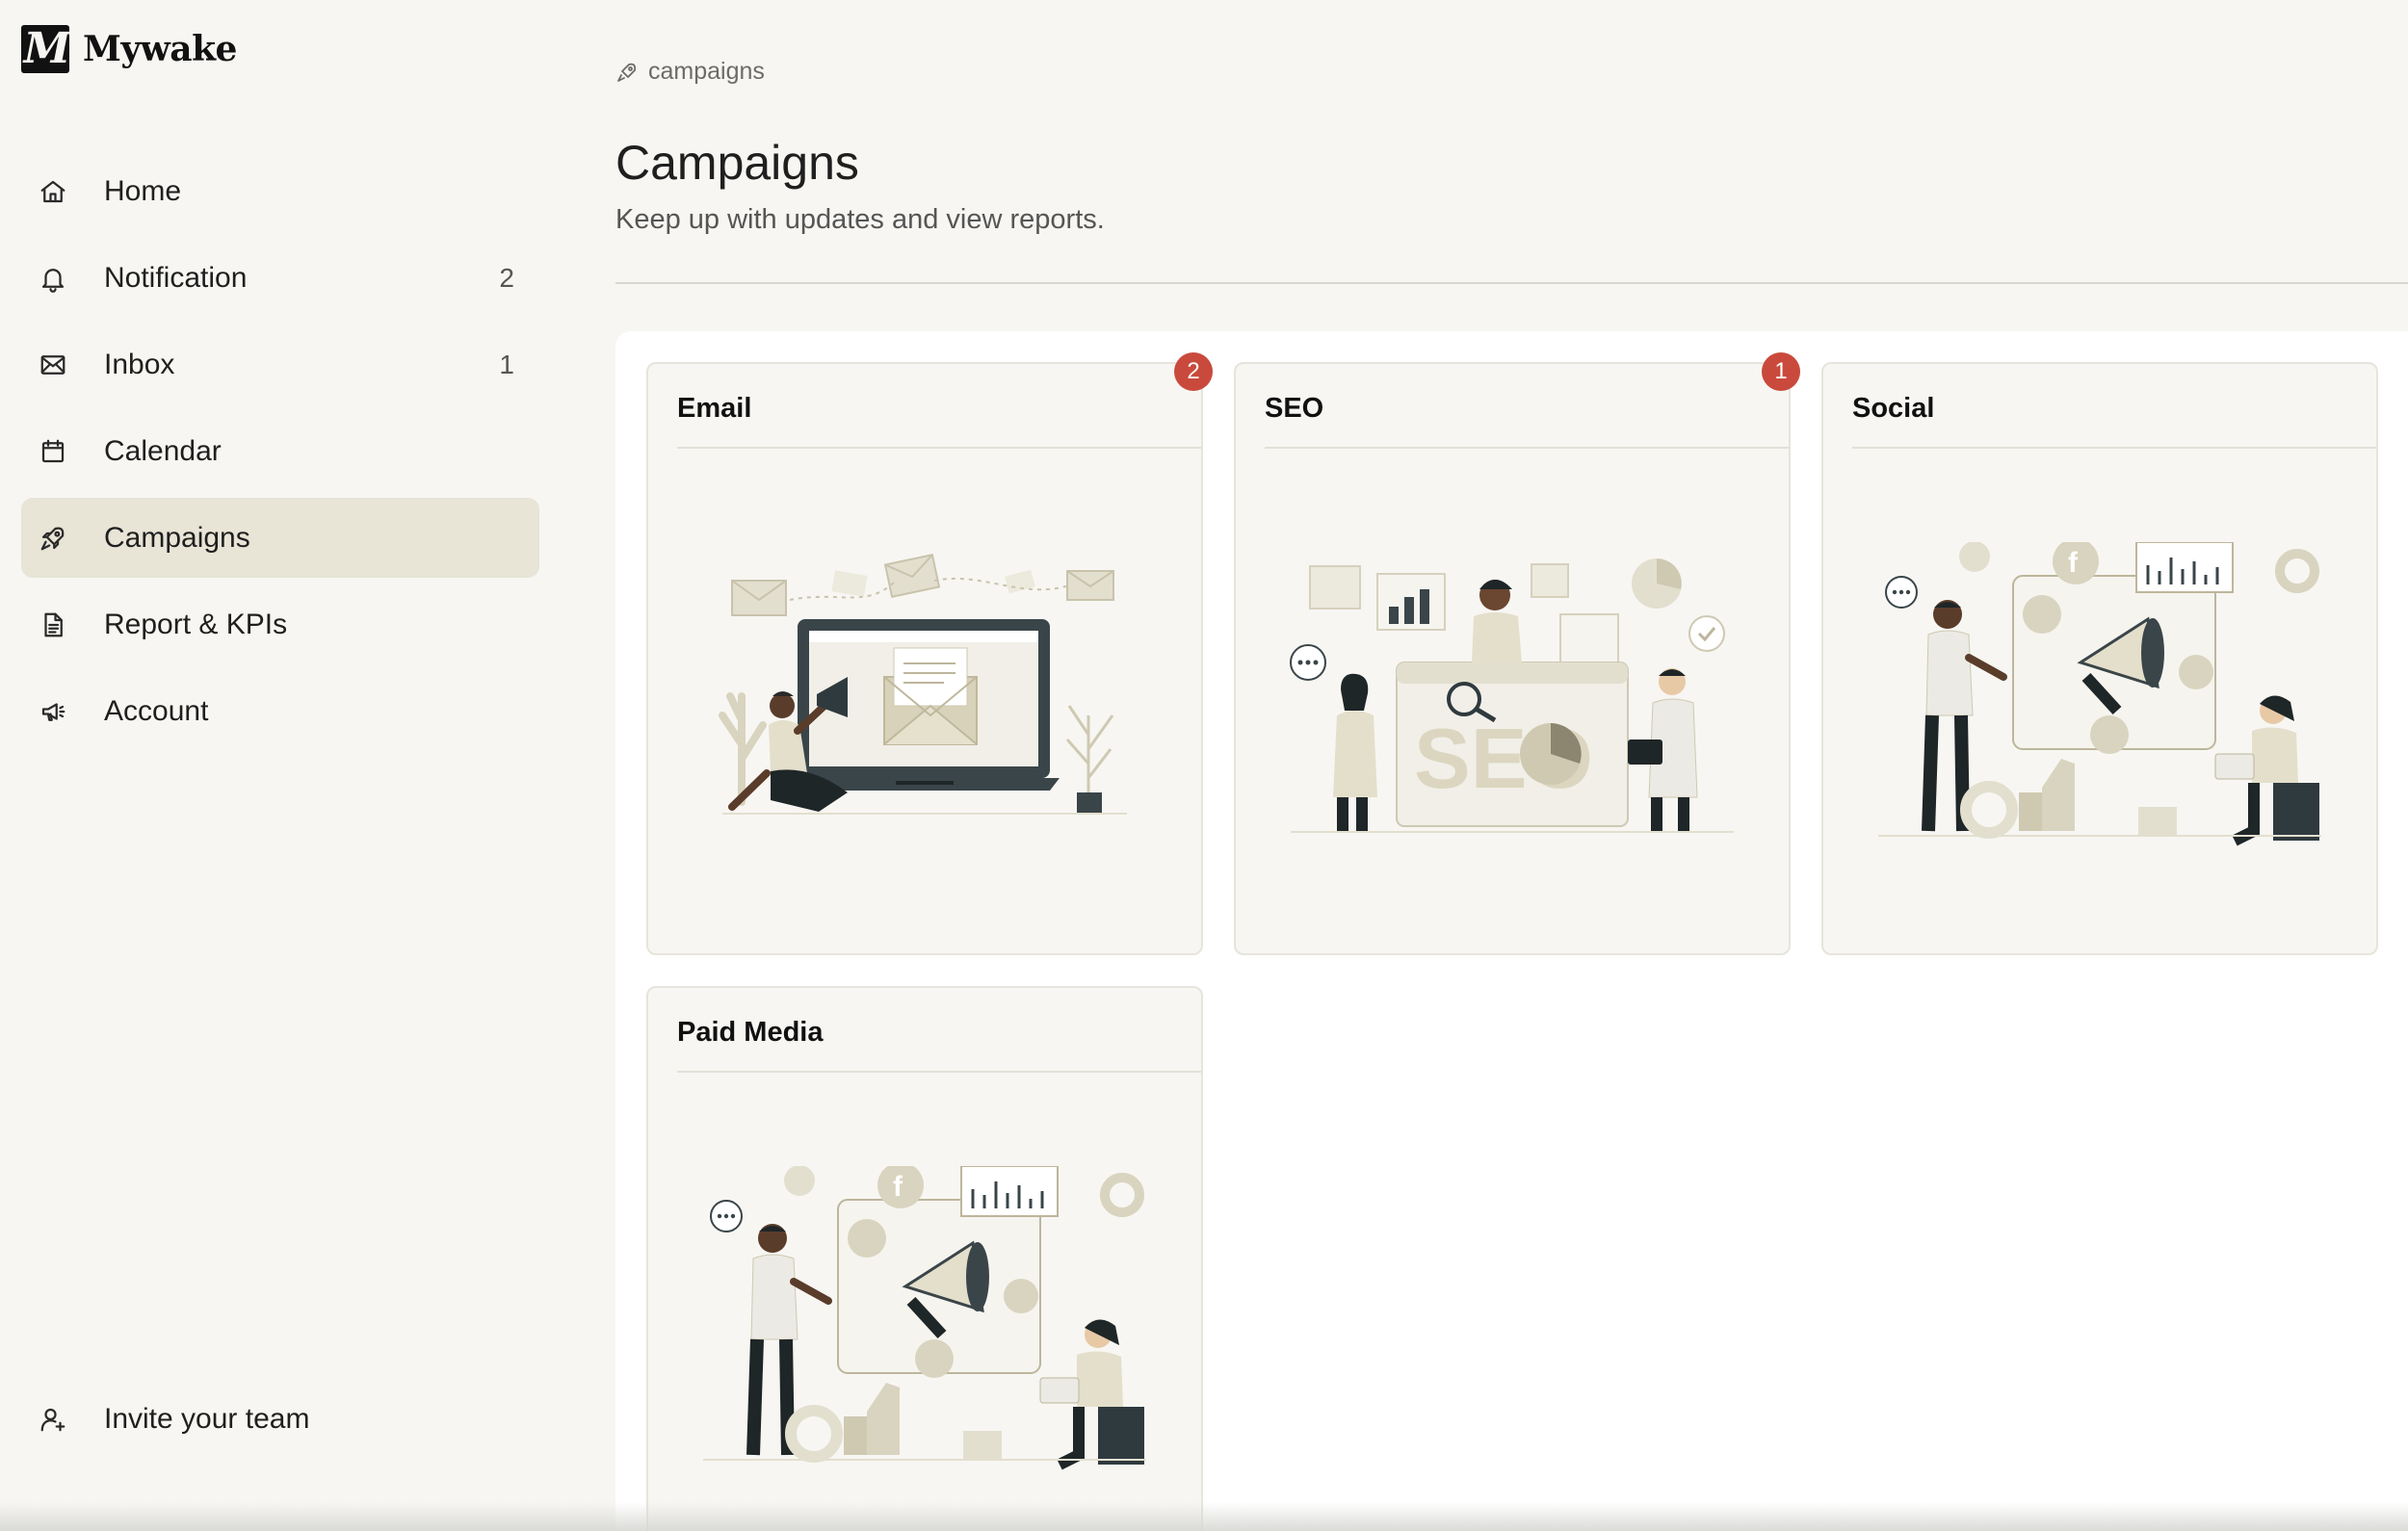 The height and width of the screenshot is (1531, 2408). What do you see at coordinates (176, 277) in the screenshot?
I see `sidebar-item-label: Notification` at bounding box center [176, 277].